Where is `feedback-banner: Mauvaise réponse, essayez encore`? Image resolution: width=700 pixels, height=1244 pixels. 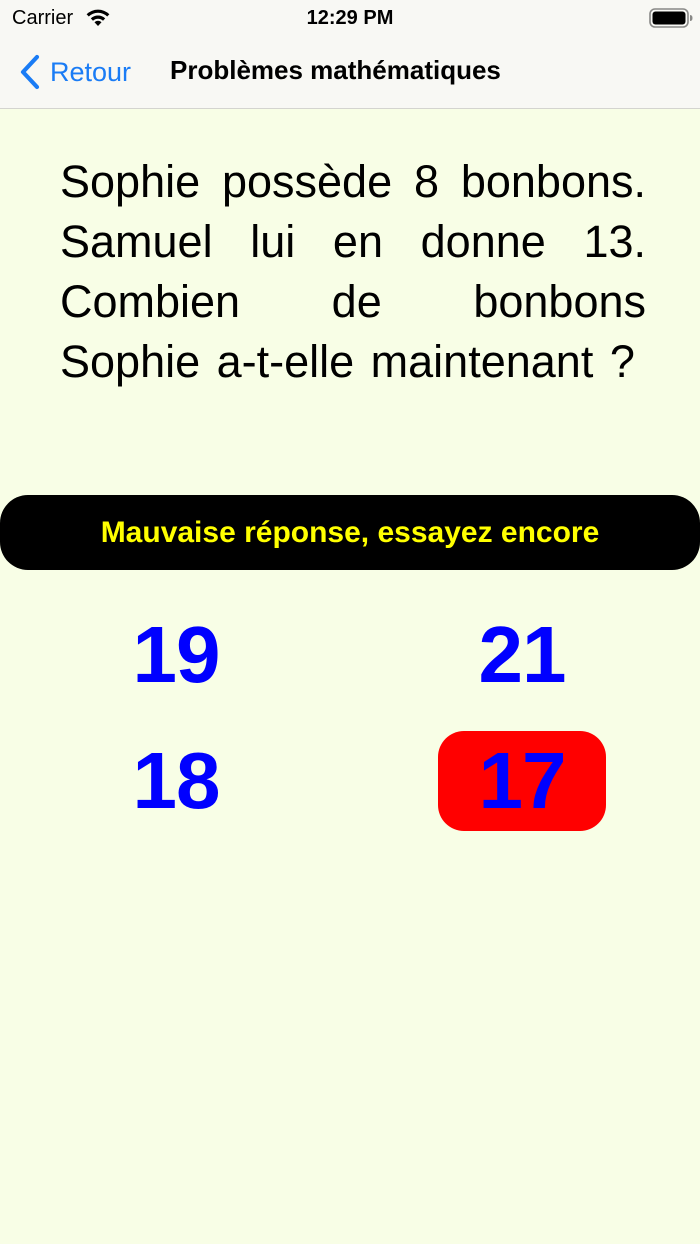
feedback-banner: Mauvaise réponse, essayez encore is located at coordinates (350, 532).